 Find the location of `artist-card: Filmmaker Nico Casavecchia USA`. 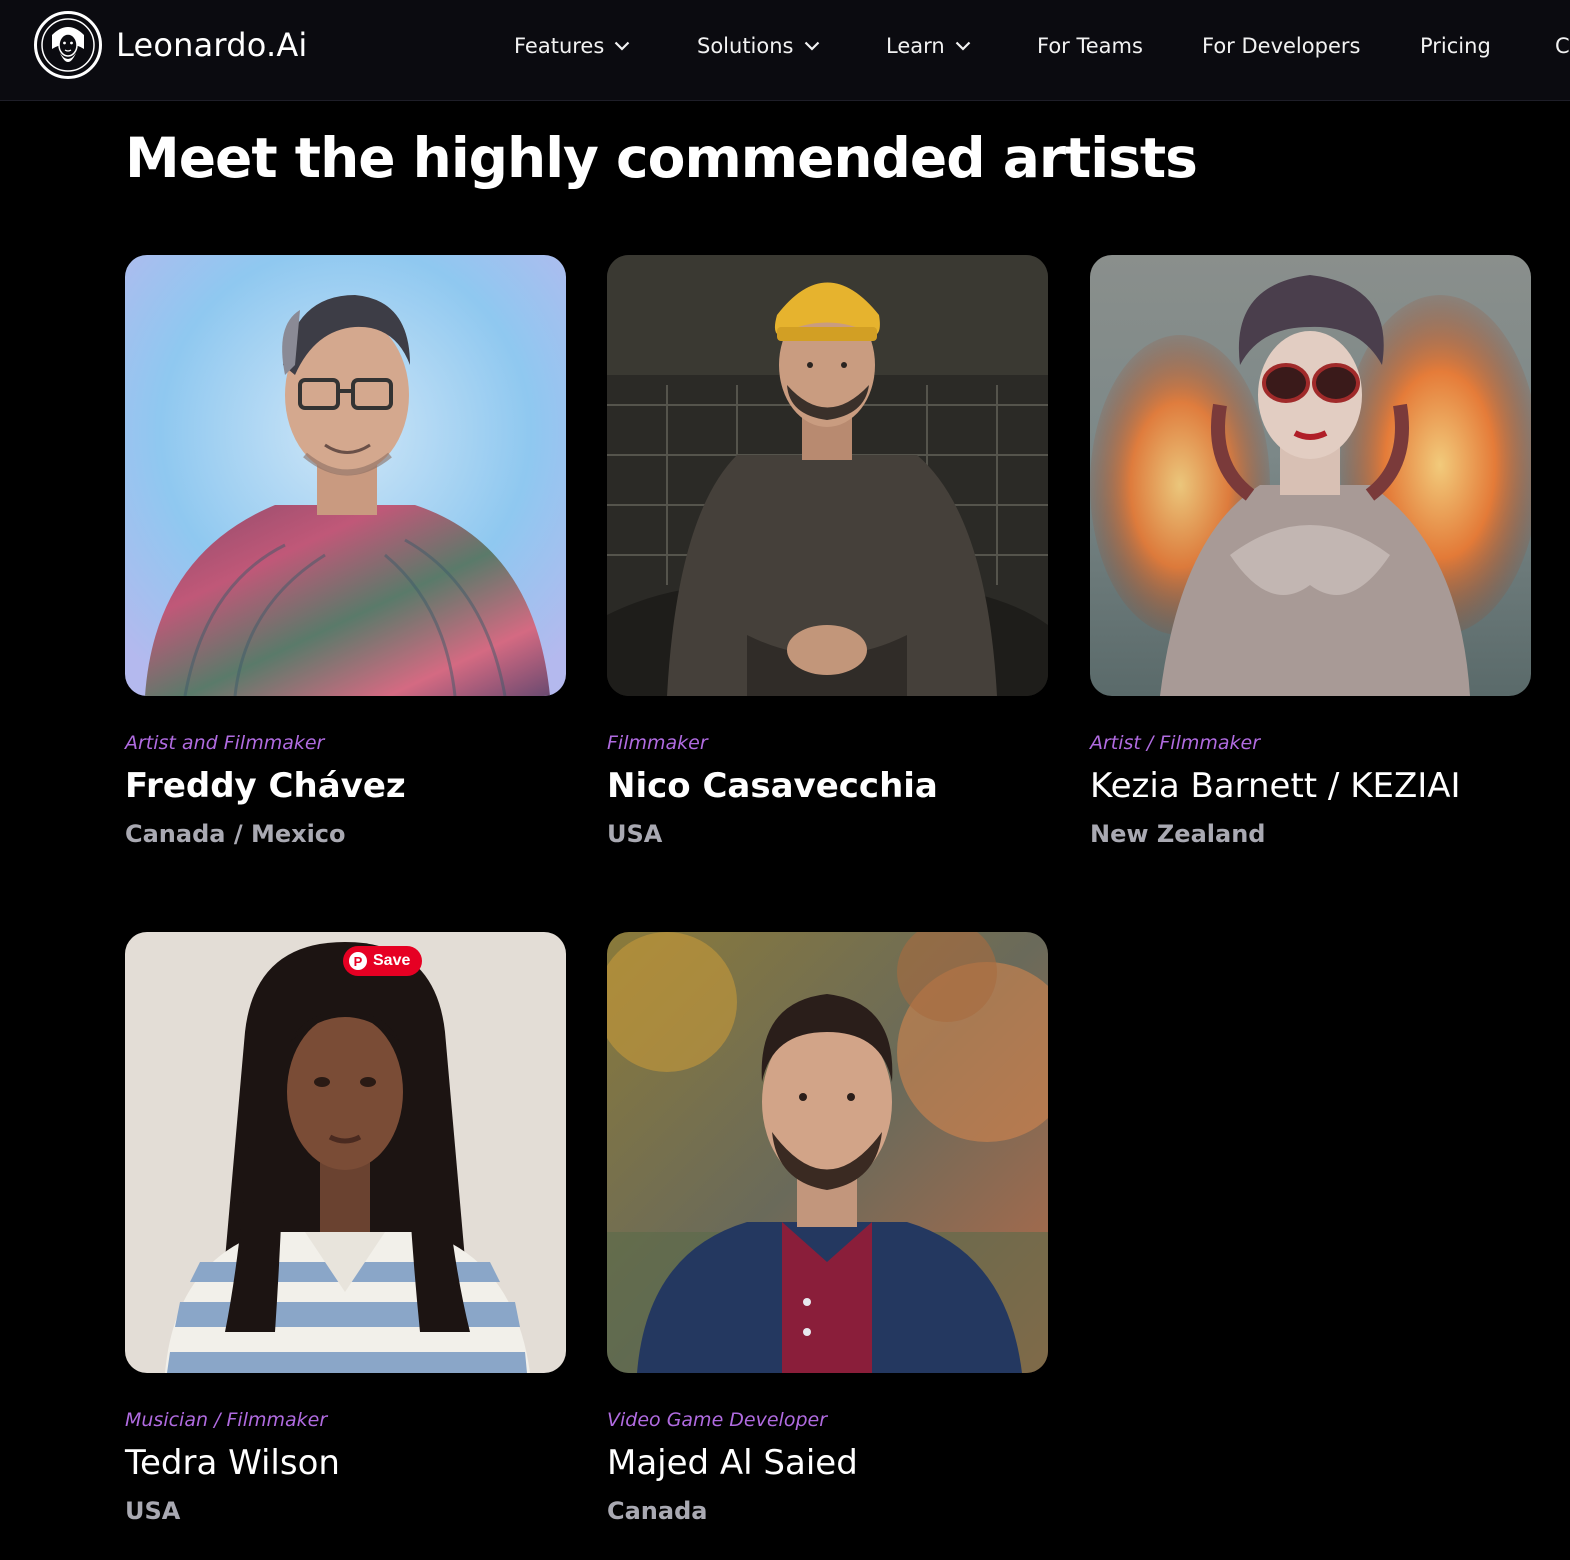

artist-card: Filmmaker Nico Casavecchia USA is located at coordinates (827, 551).